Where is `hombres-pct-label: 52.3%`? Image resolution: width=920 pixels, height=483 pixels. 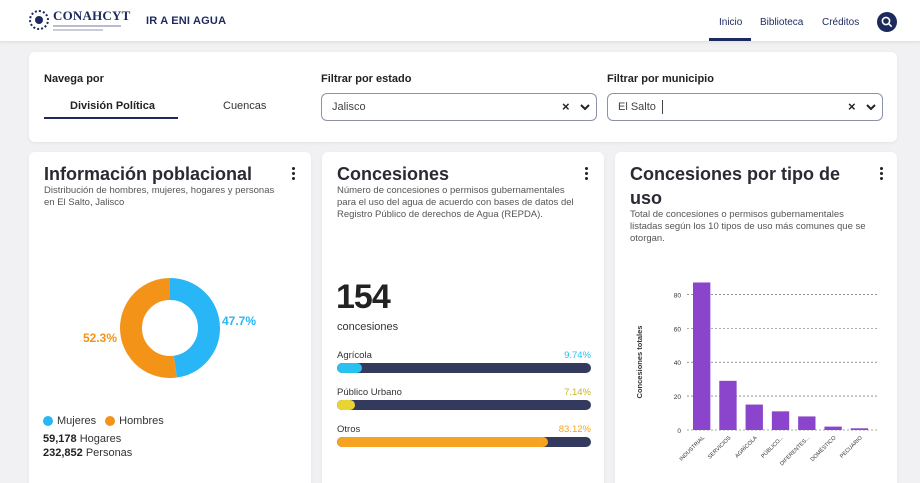 hombres-pct-label: 52.3% is located at coordinates (100, 338).